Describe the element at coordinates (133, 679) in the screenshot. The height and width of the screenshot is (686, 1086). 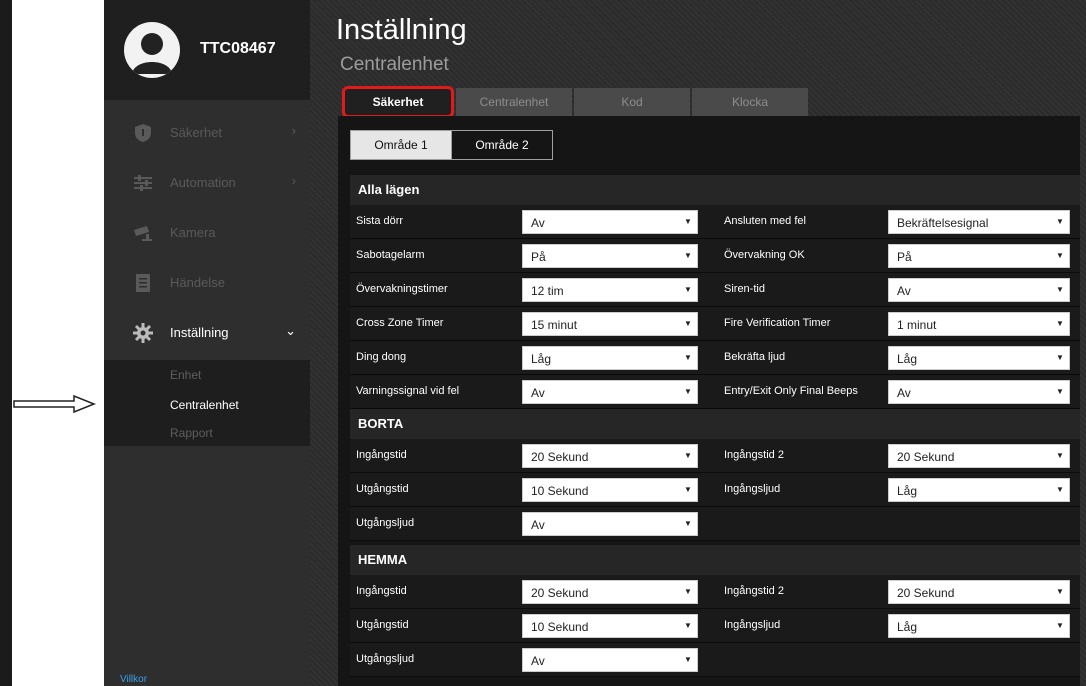
I see `terms-link: Villkor` at that location.